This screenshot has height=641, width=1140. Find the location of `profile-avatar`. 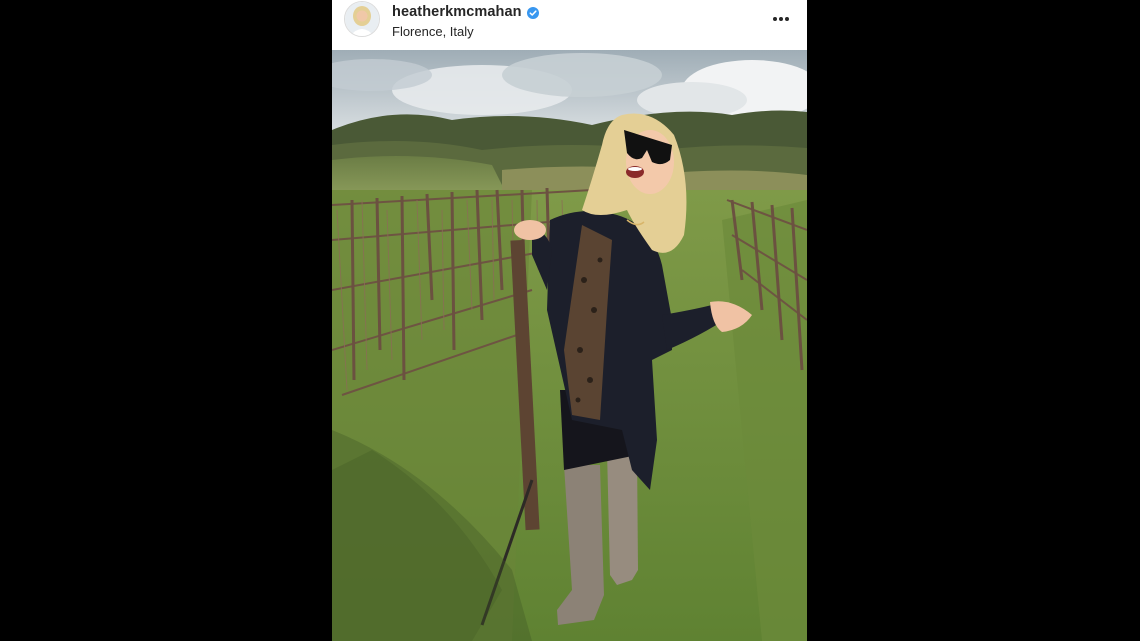

profile-avatar is located at coordinates (362, 19).